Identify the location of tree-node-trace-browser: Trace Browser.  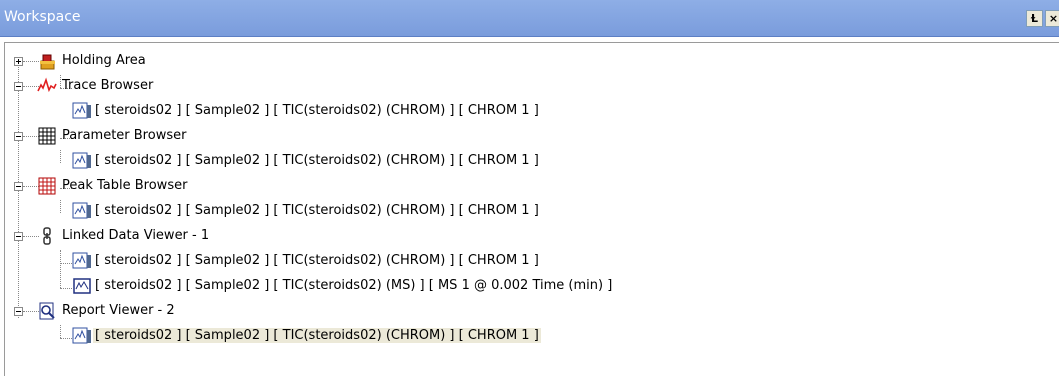
(205, 86).